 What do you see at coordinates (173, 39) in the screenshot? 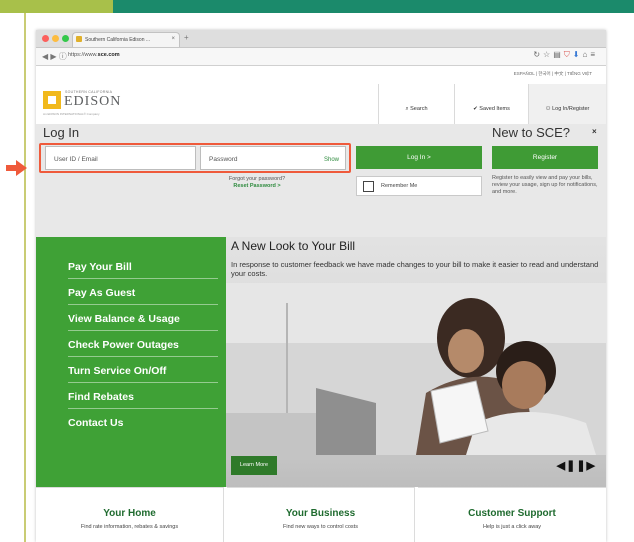
I see `tab-close-icon: ×` at bounding box center [173, 39].